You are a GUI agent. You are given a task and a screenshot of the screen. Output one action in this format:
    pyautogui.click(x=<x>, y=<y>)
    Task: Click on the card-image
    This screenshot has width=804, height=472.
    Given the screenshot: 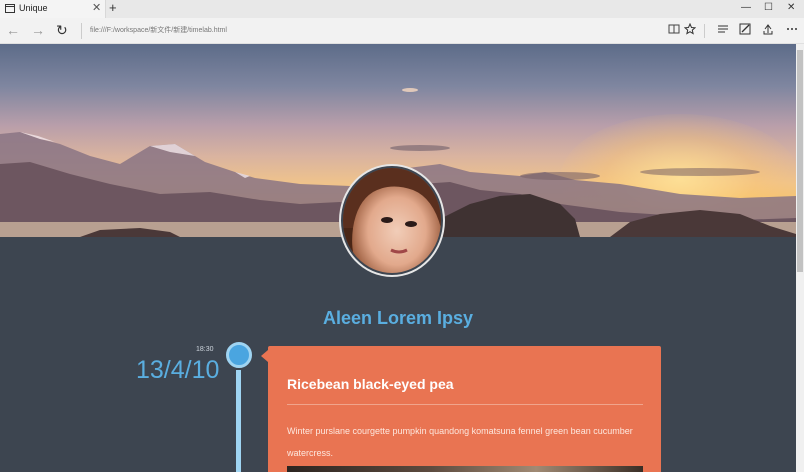 What is the action you would take?
    pyautogui.click(x=465, y=469)
    